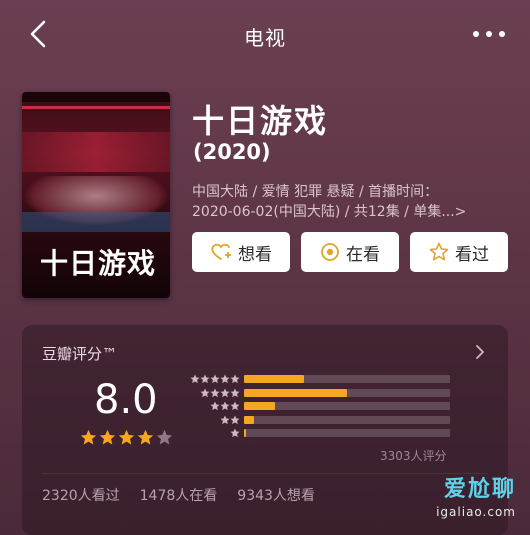  I want to click on watching-button: 在看, so click(350, 252).